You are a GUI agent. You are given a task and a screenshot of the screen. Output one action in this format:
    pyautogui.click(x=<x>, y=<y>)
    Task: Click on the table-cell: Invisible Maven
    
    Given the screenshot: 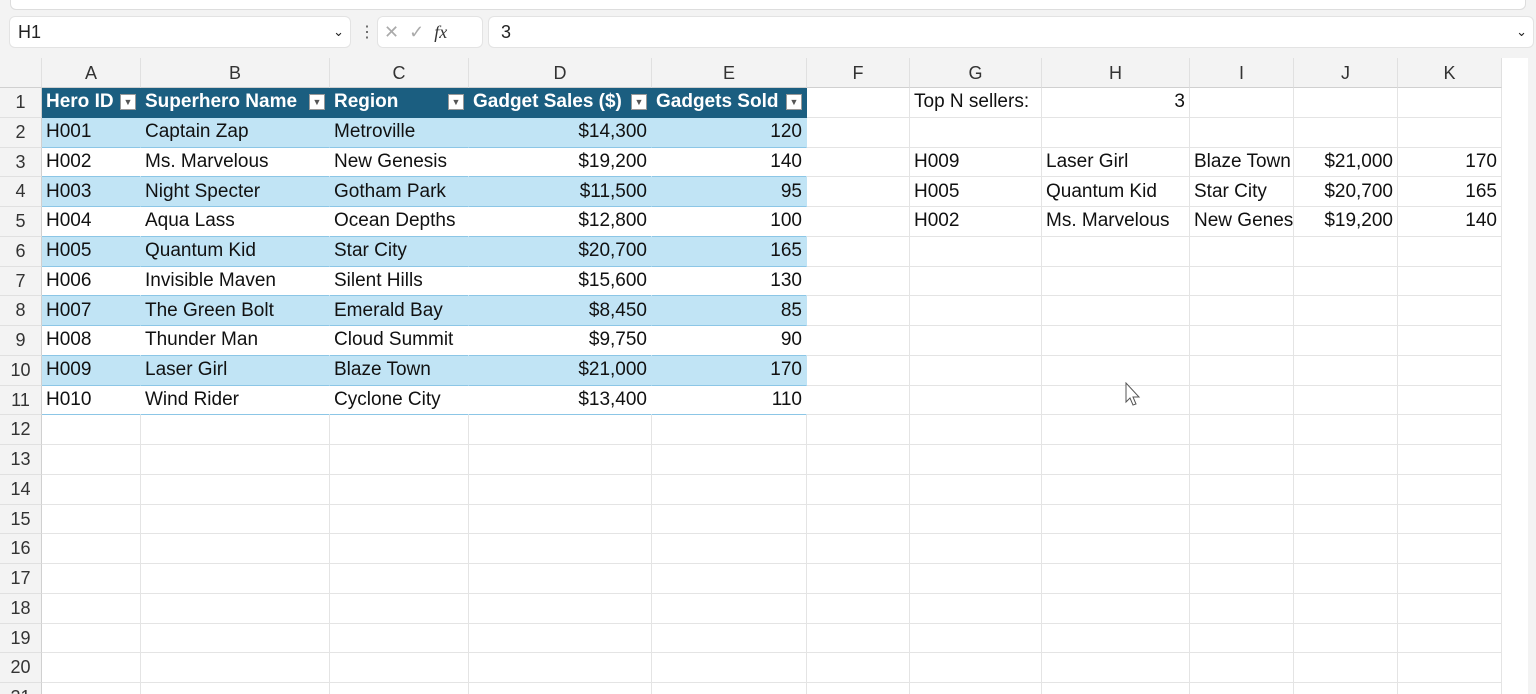 What is the action you would take?
    pyautogui.click(x=235, y=281)
    